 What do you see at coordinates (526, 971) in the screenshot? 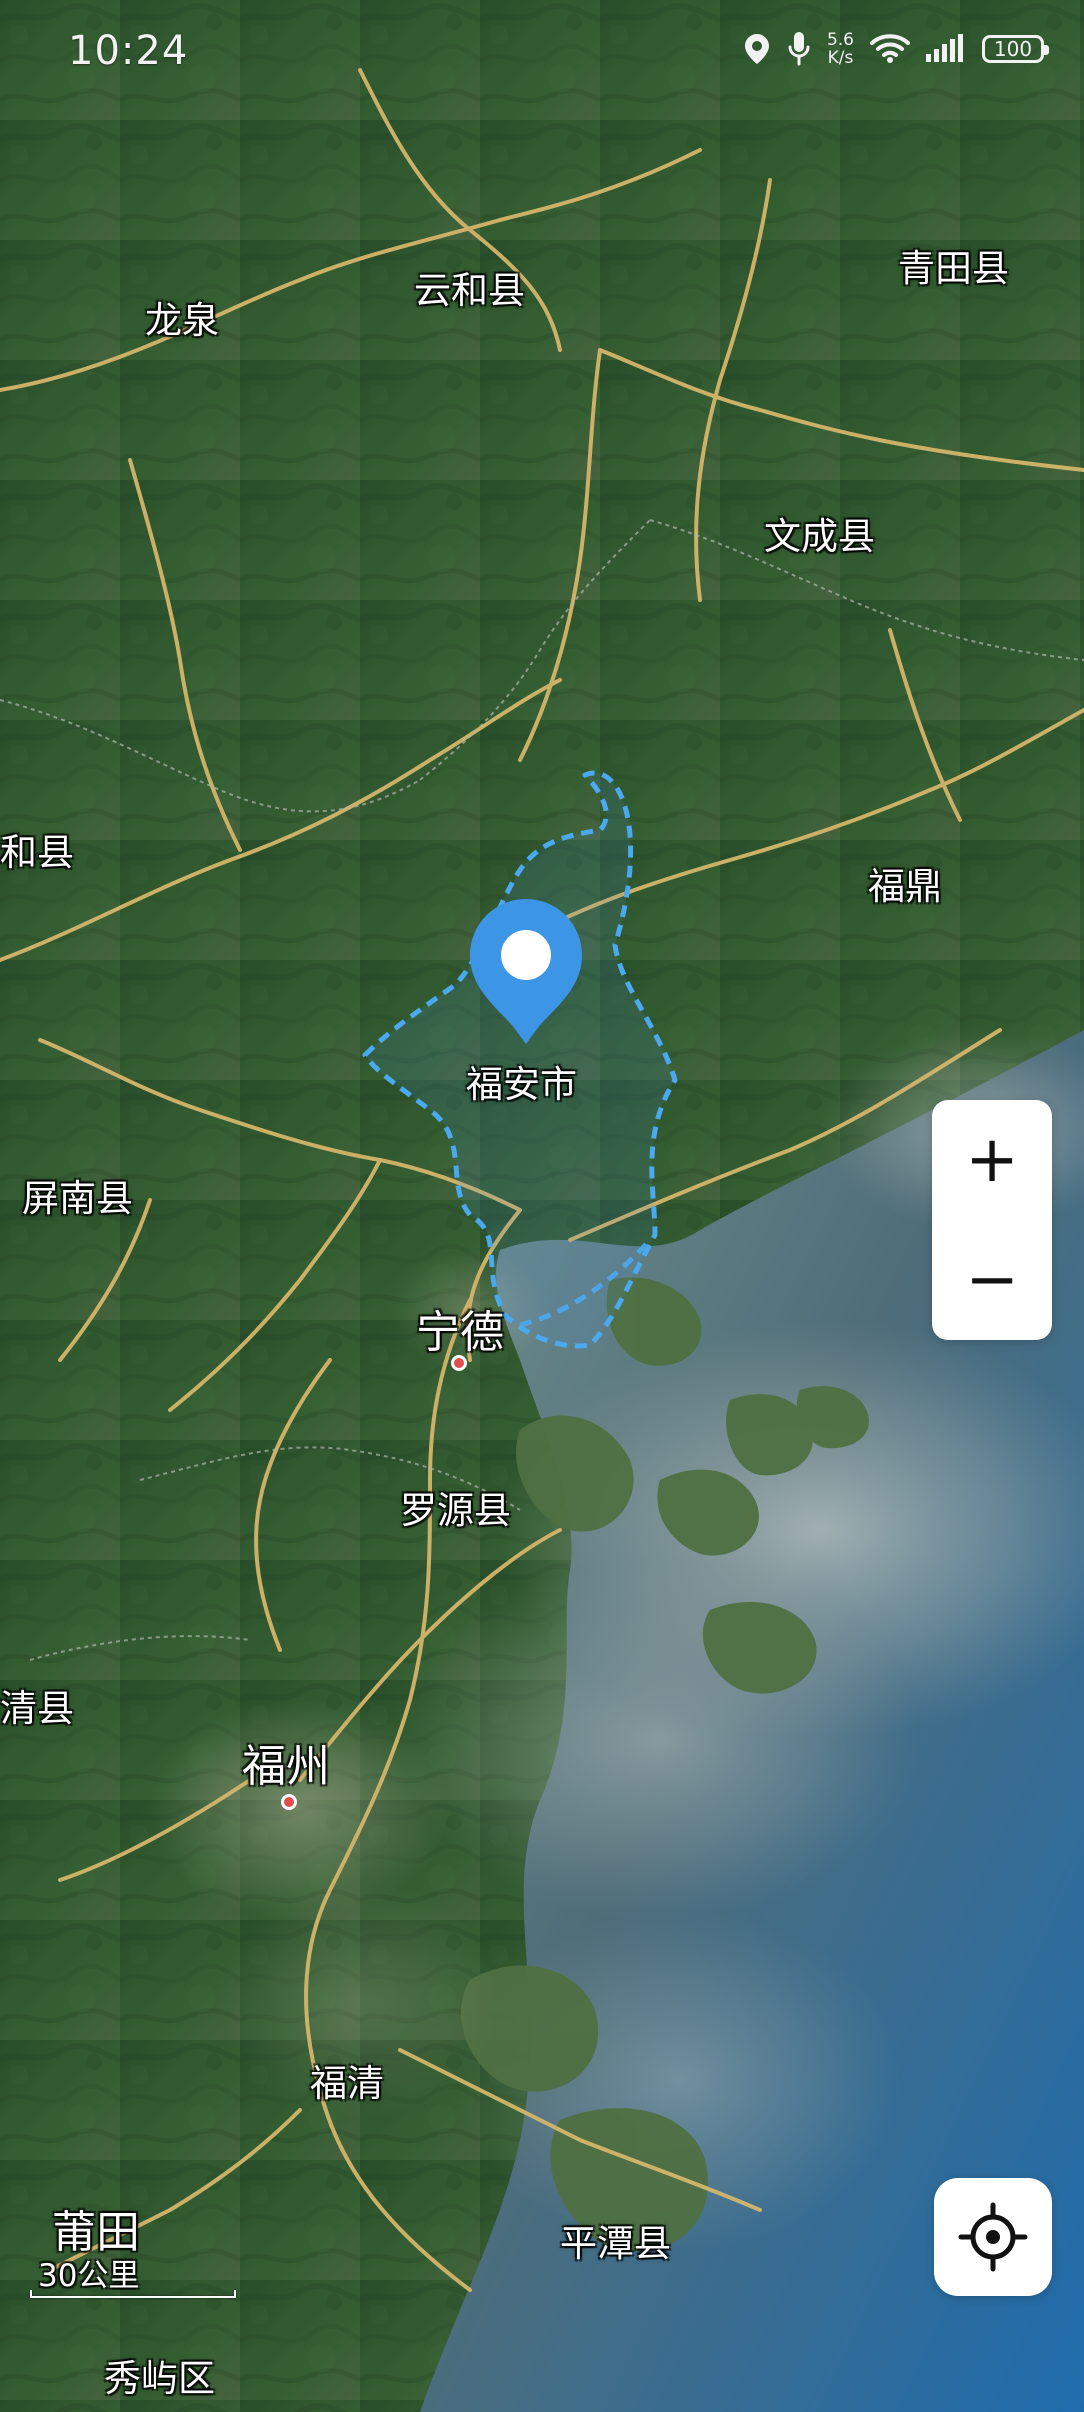
I see `map-pin-icon` at bounding box center [526, 971].